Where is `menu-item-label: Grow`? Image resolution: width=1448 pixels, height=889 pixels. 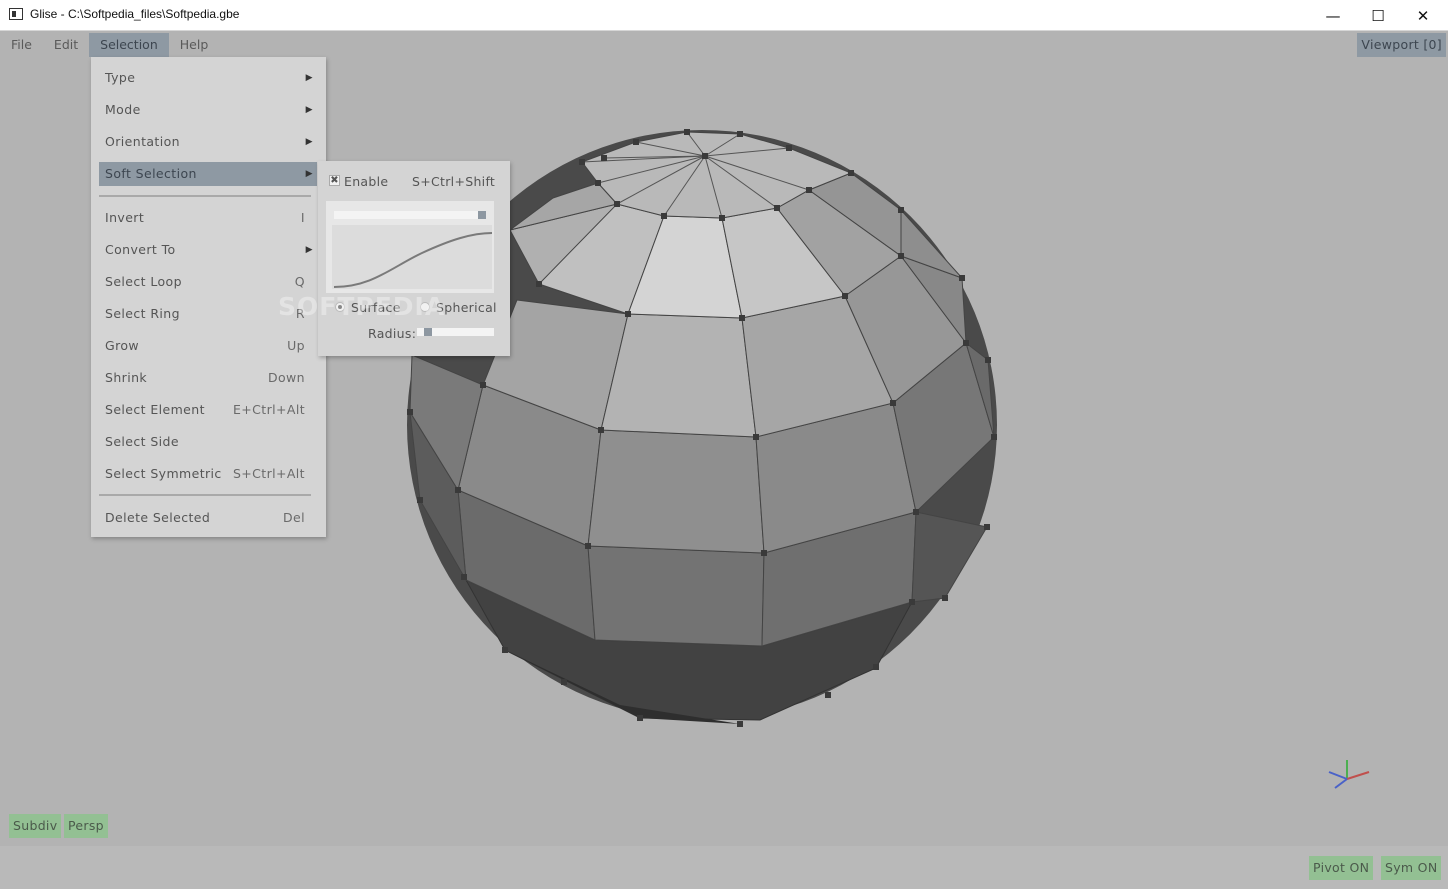 menu-item-label: Grow is located at coordinates (122, 345).